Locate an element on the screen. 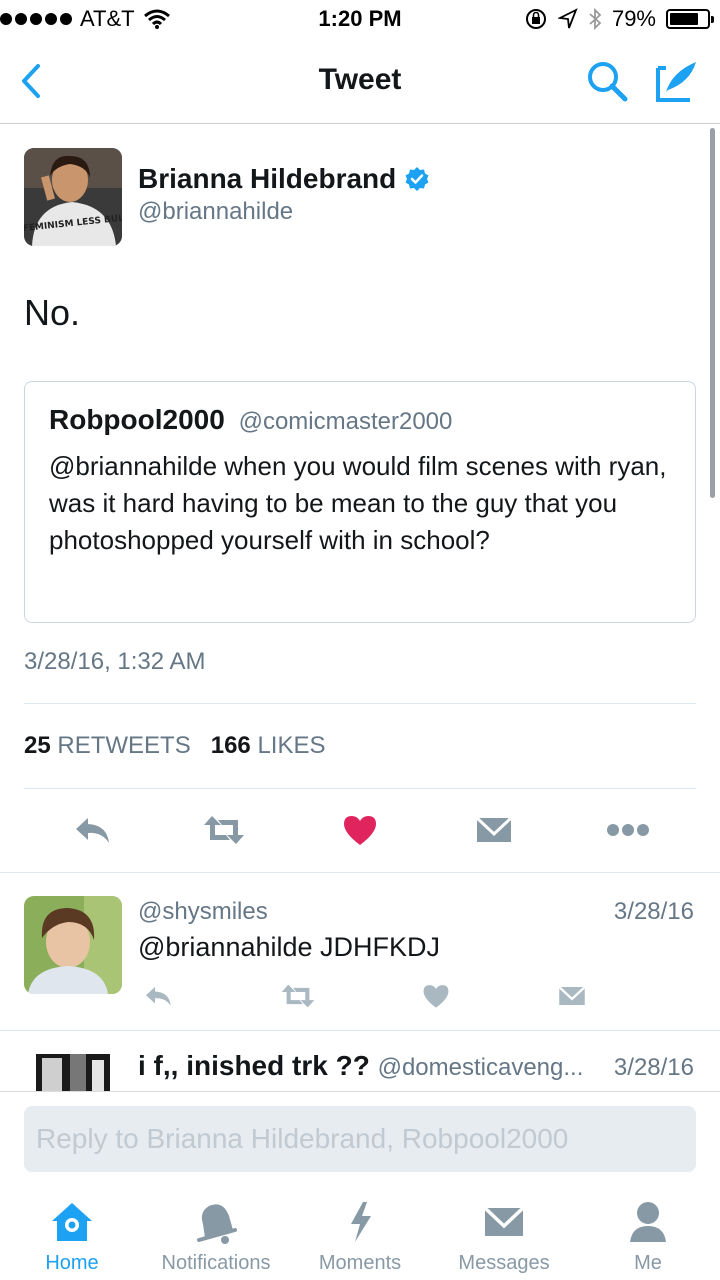  tab-home: Home is located at coordinates (72, 1236).